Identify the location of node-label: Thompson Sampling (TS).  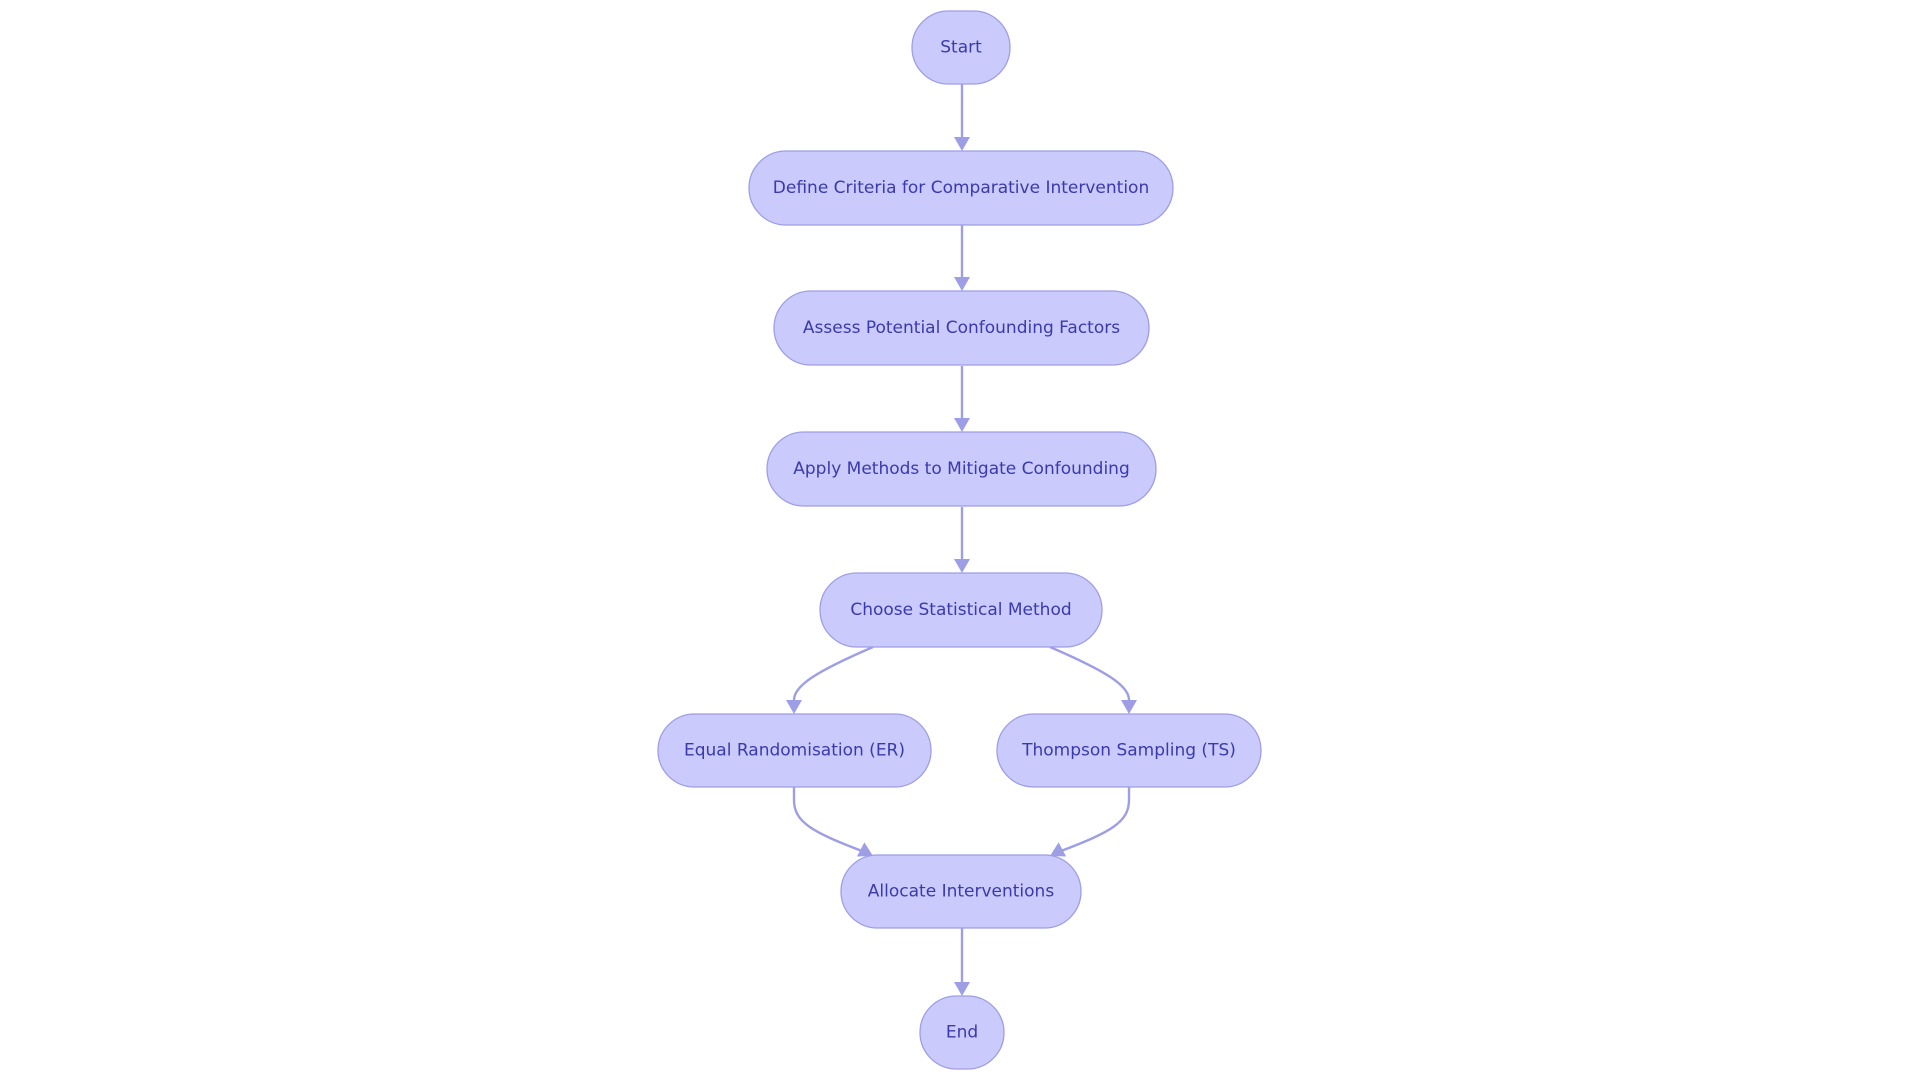
(1128, 751).